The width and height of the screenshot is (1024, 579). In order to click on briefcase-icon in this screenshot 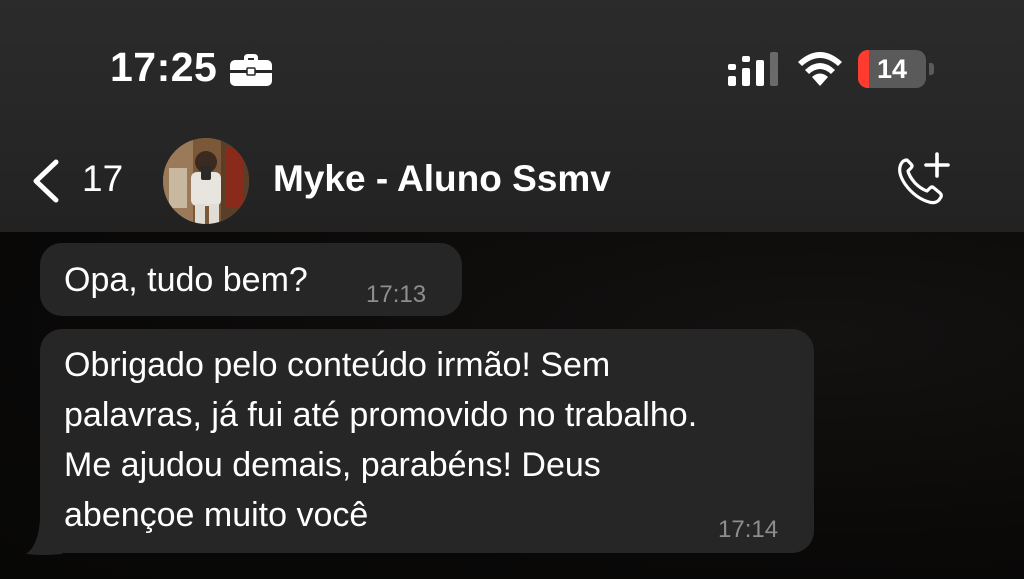, I will do `click(251, 70)`.